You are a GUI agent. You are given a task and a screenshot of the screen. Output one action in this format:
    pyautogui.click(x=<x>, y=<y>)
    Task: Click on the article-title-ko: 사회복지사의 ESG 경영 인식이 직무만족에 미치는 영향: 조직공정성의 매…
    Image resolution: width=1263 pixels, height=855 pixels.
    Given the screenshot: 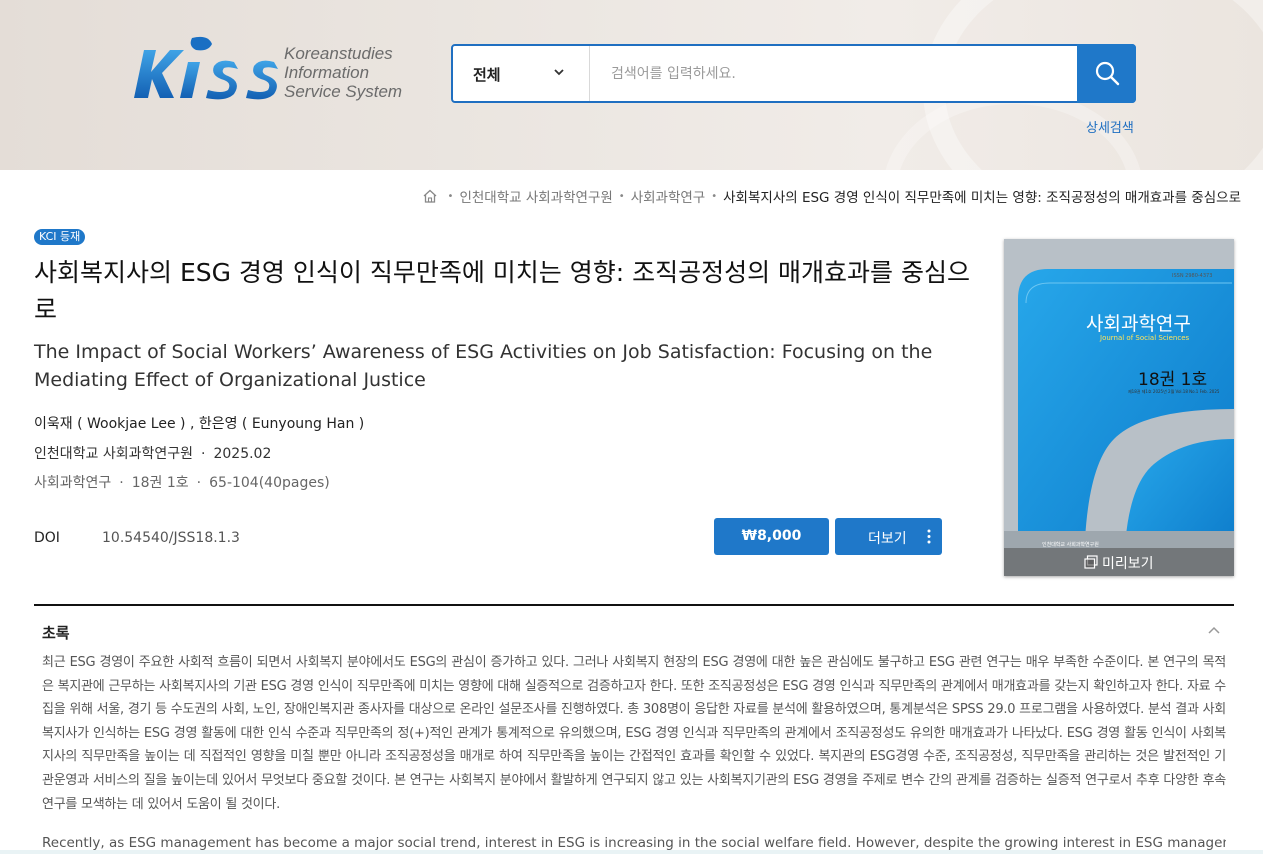 What is the action you would take?
    pyautogui.click(x=502, y=291)
    